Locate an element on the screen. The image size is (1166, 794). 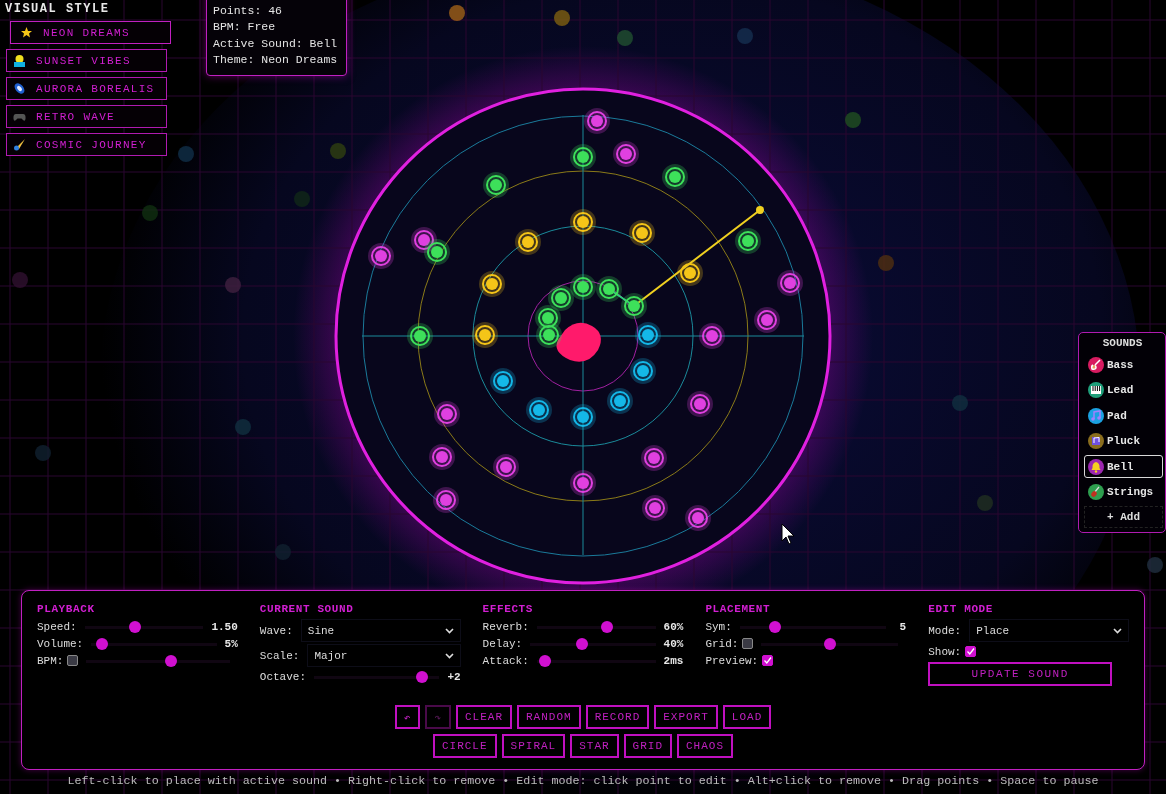
info-text: BPM: Free is located at coordinates (245, 27).